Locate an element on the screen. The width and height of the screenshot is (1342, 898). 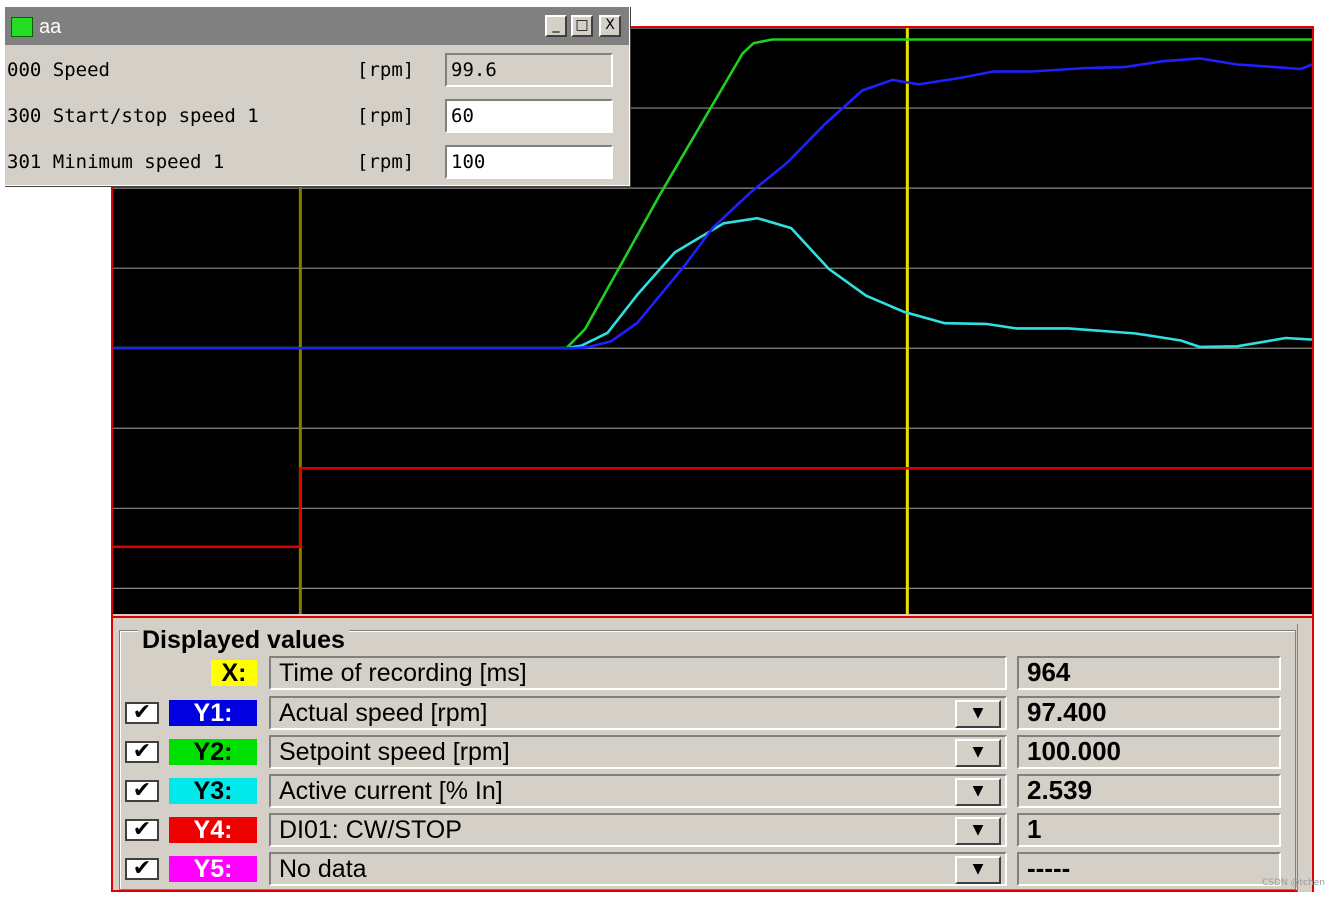
series-select: DI01: CW/STOP is located at coordinates (638, 830).